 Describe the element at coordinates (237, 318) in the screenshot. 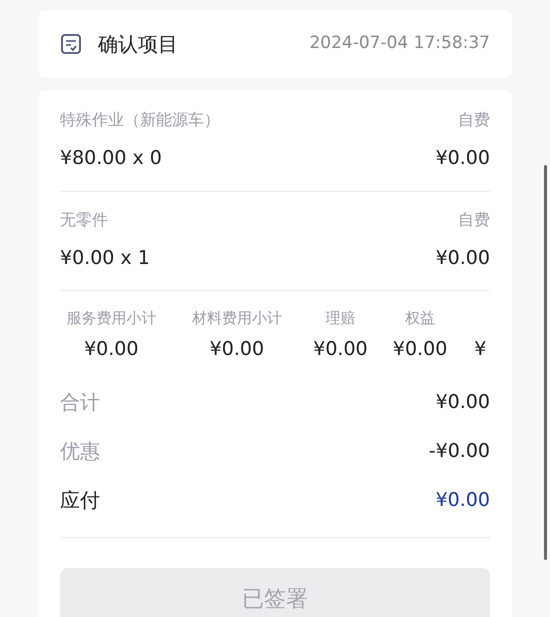

I see `summary-label: 材料费用小计` at that location.